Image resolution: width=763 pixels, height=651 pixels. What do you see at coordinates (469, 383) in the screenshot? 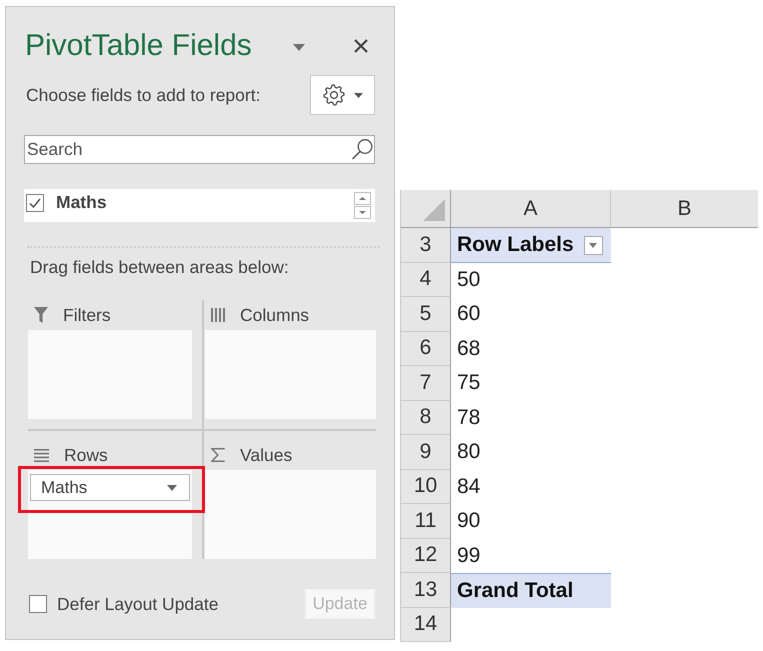
I see `table-cell-text: 75` at bounding box center [469, 383].